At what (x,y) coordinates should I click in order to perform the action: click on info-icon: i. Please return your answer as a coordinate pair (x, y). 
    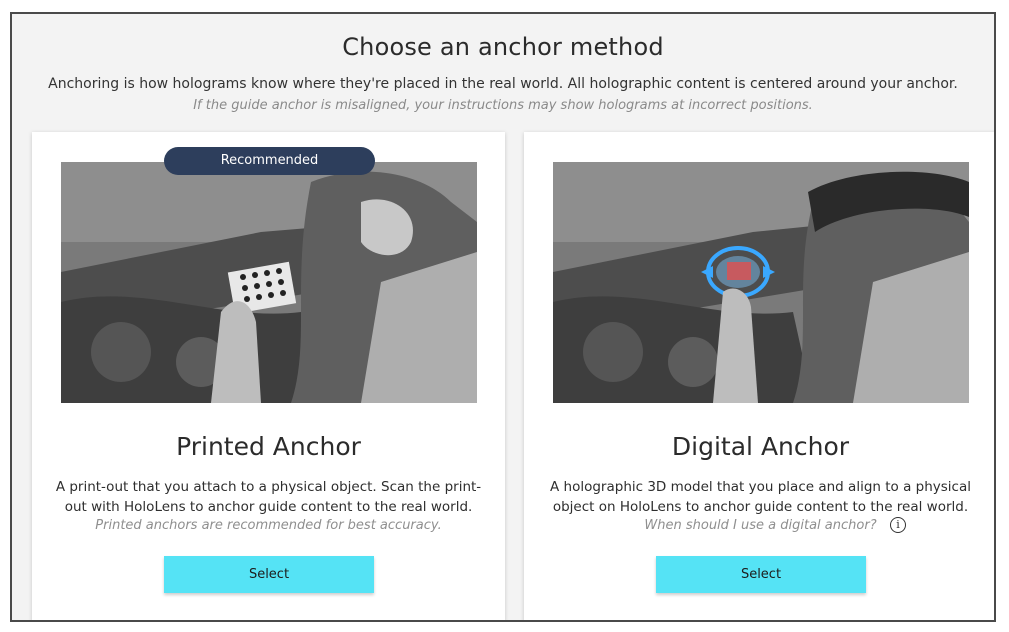
    Looking at the image, I should click on (898, 525).